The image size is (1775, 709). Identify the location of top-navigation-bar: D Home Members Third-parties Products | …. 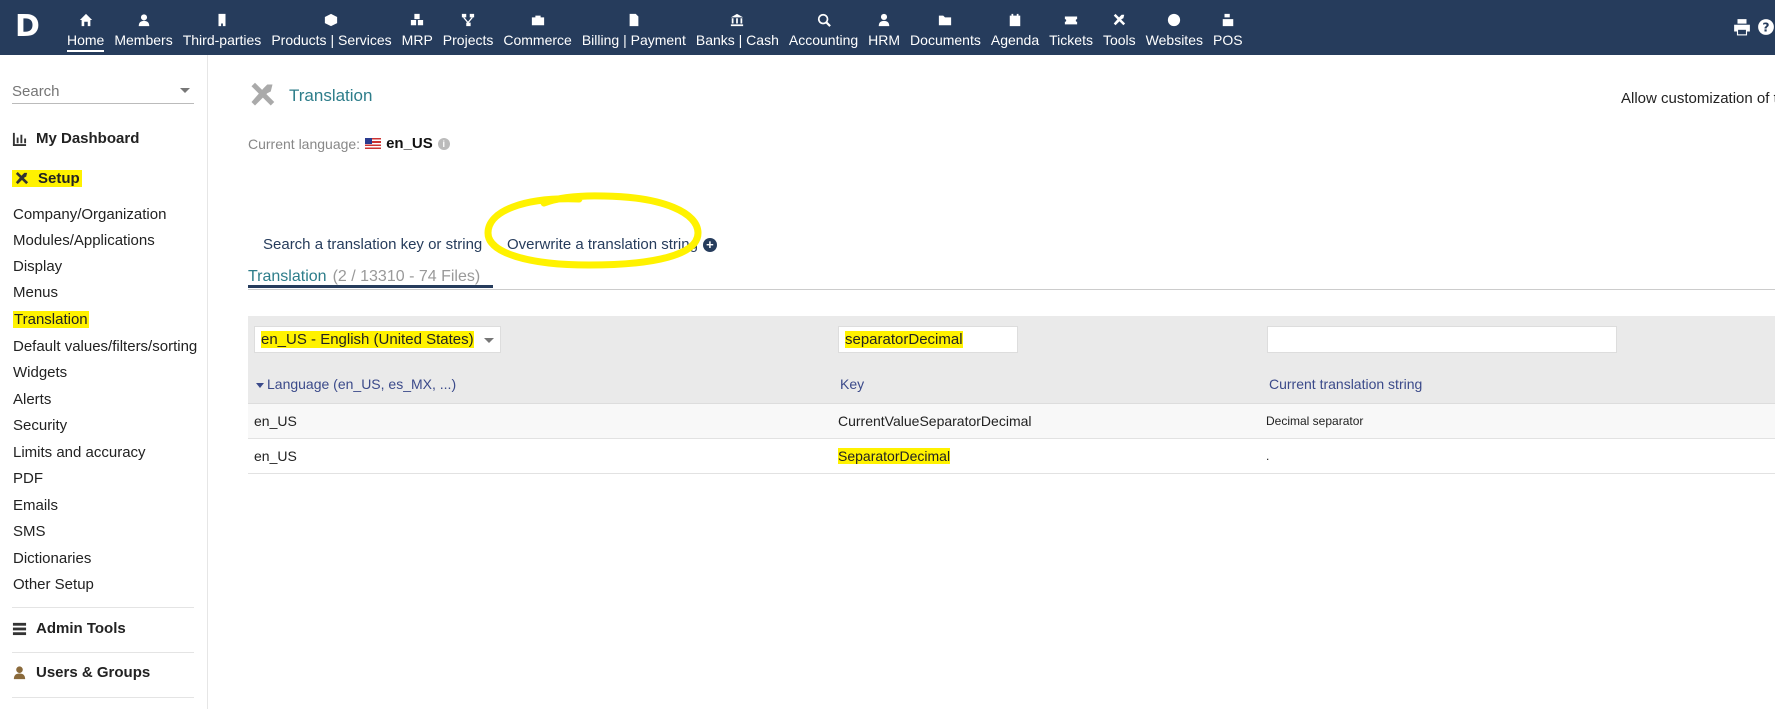
(887, 27).